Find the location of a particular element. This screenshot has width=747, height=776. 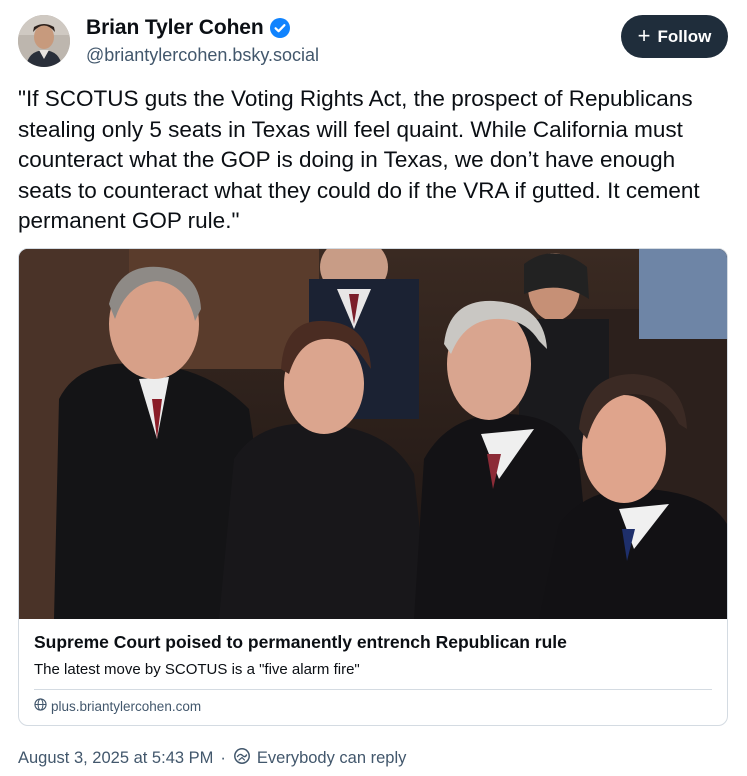

follow-button: + Follow is located at coordinates (674, 36).